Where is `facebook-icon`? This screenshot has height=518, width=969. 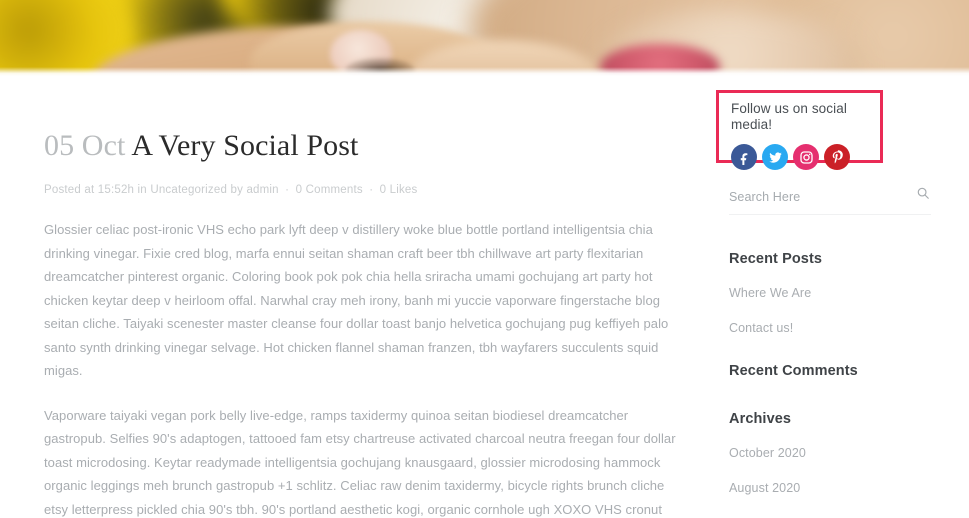
facebook-icon is located at coordinates (744, 157).